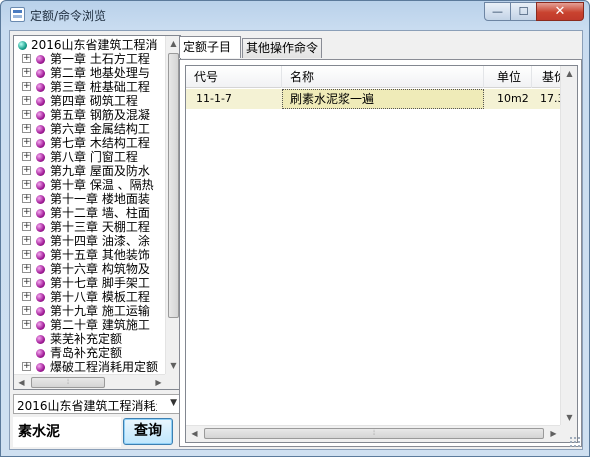 The image size is (590, 457). Describe the element at coordinates (100, 283) in the screenshot. I see `tree-item-label: 第十七章 脚手架工` at that location.